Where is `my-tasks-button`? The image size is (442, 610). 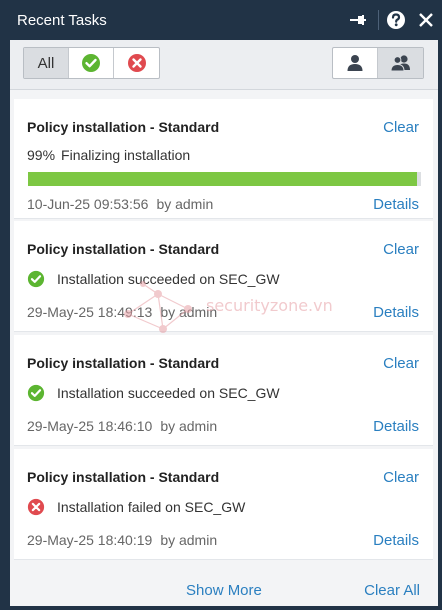
my-tasks-button is located at coordinates (355, 63).